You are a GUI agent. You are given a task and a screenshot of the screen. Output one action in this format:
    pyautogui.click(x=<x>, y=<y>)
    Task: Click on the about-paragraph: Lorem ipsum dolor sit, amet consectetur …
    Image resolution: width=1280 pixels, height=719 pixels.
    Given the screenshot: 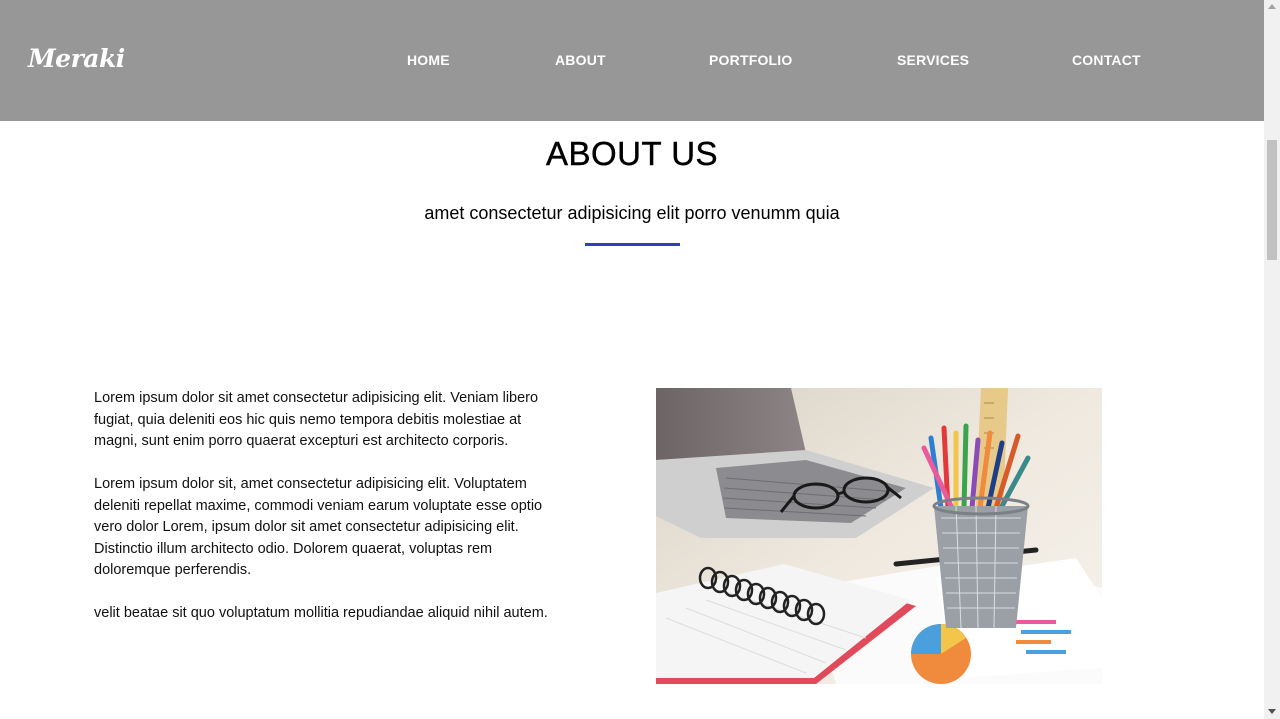 What is the action you would take?
    pyautogui.click(x=318, y=527)
    